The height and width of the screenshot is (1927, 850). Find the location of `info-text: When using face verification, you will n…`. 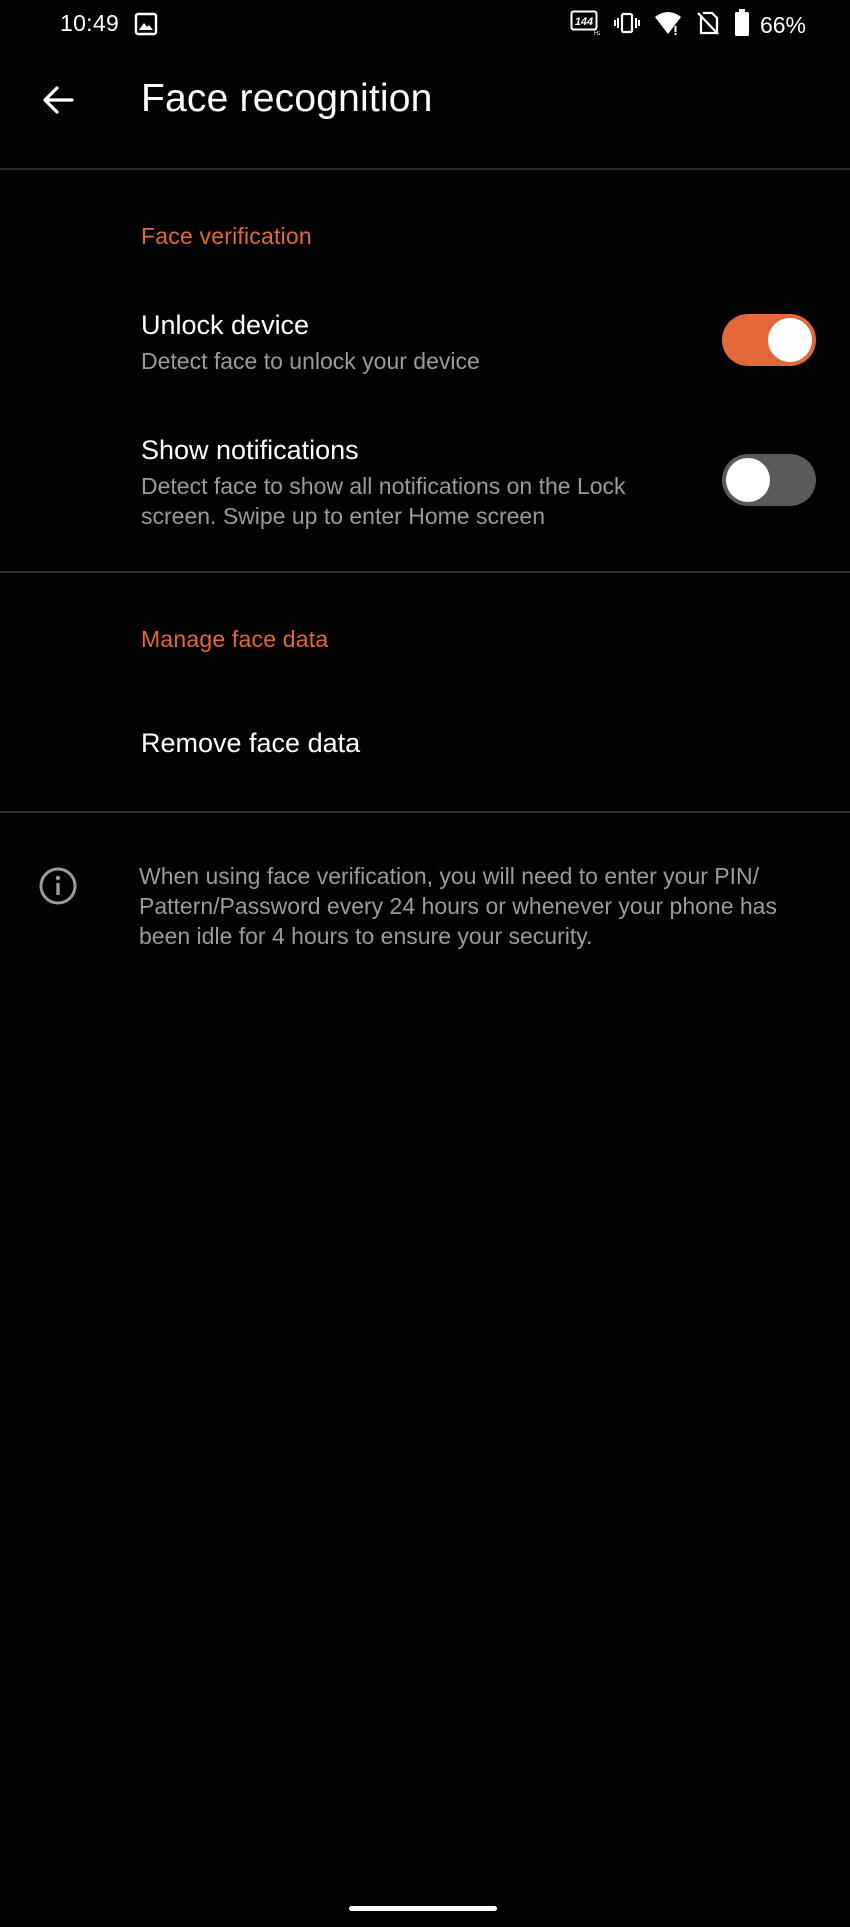

info-text: When using face verification, you will n… is located at coordinates (458, 906).